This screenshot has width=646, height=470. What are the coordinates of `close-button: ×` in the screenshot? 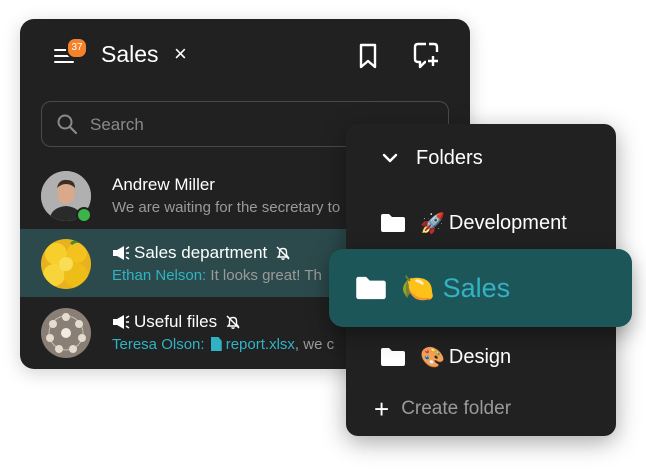 It's located at (185, 54).